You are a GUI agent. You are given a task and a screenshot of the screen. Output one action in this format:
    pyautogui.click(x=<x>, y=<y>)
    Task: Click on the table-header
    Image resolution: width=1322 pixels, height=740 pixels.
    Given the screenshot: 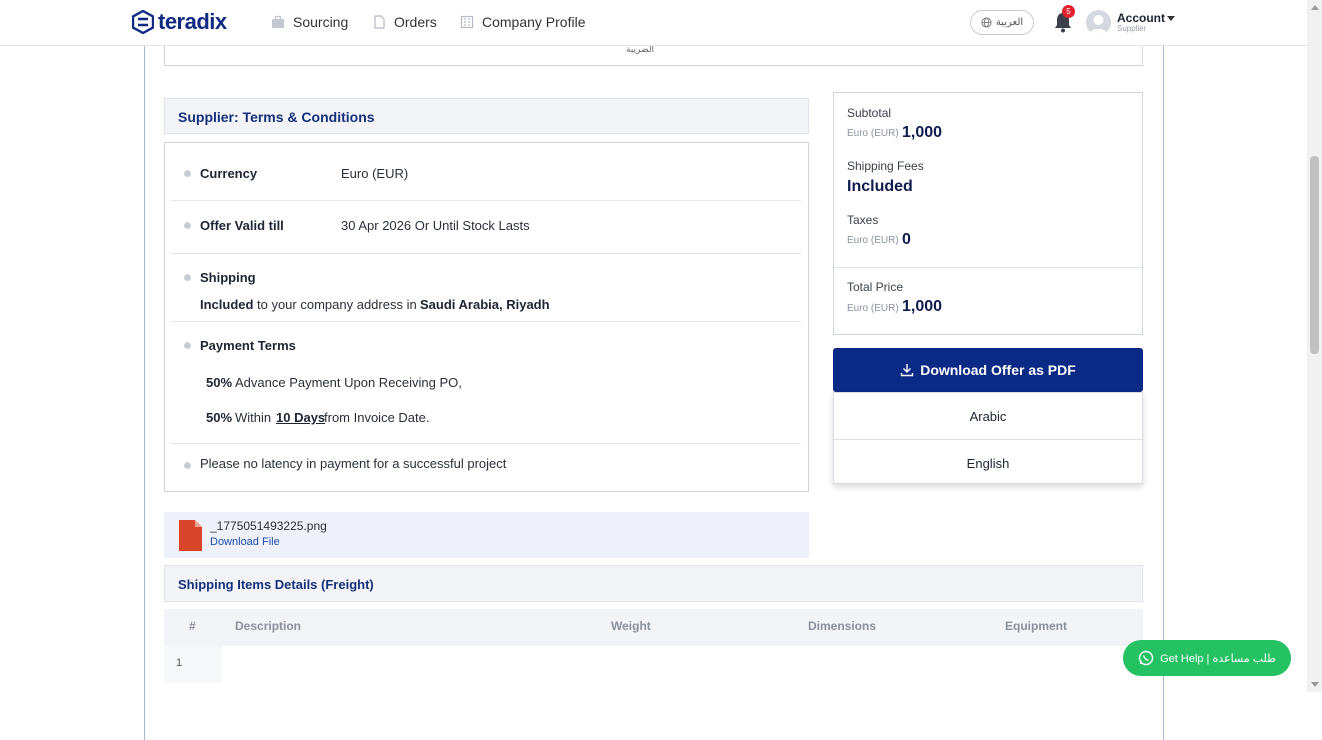 What is the action you would take?
    pyautogui.click(x=653, y=627)
    